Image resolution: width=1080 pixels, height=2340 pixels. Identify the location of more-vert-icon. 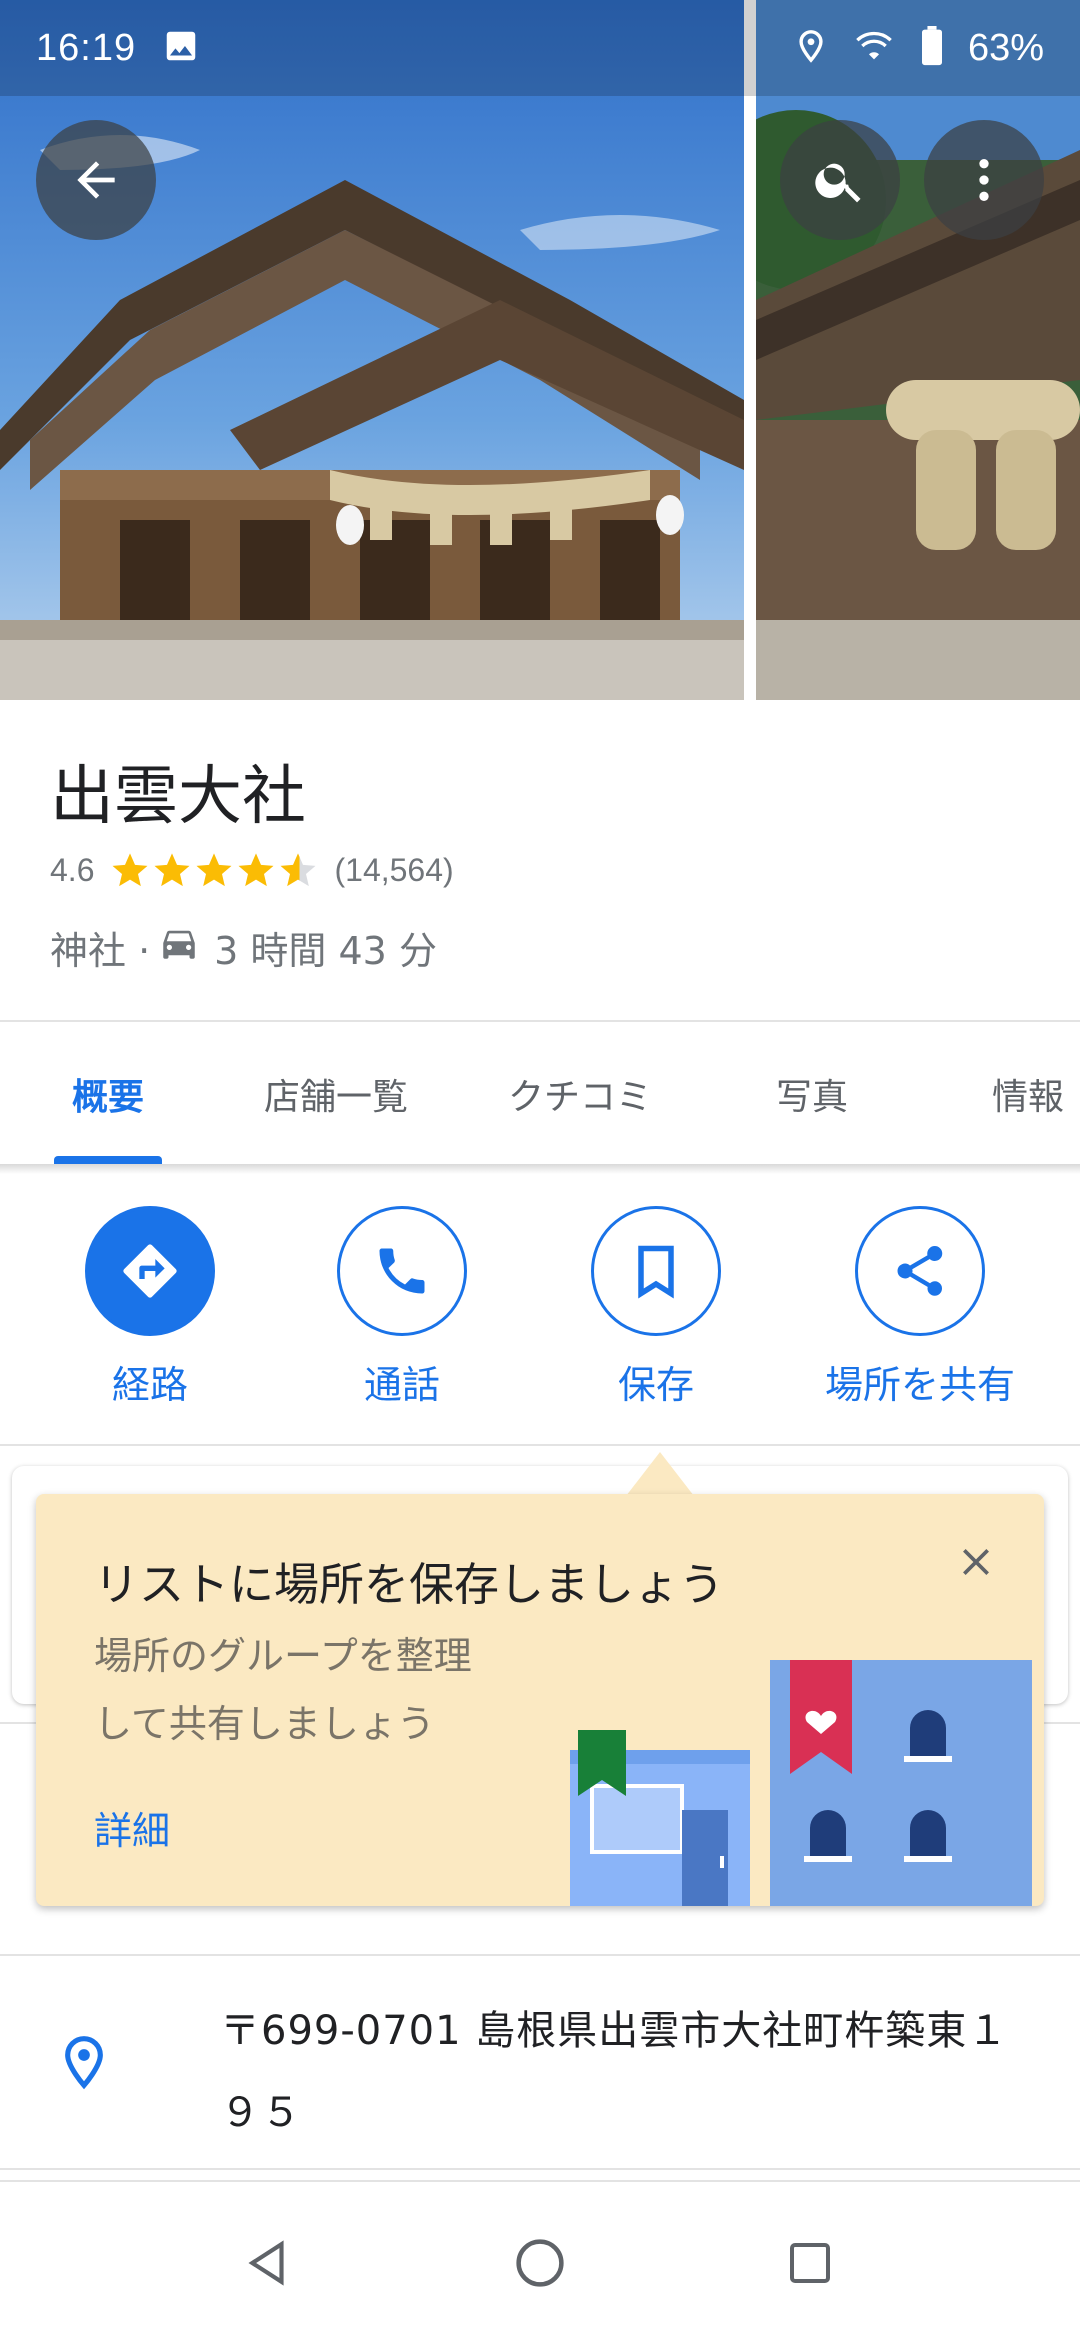
(984, 180).